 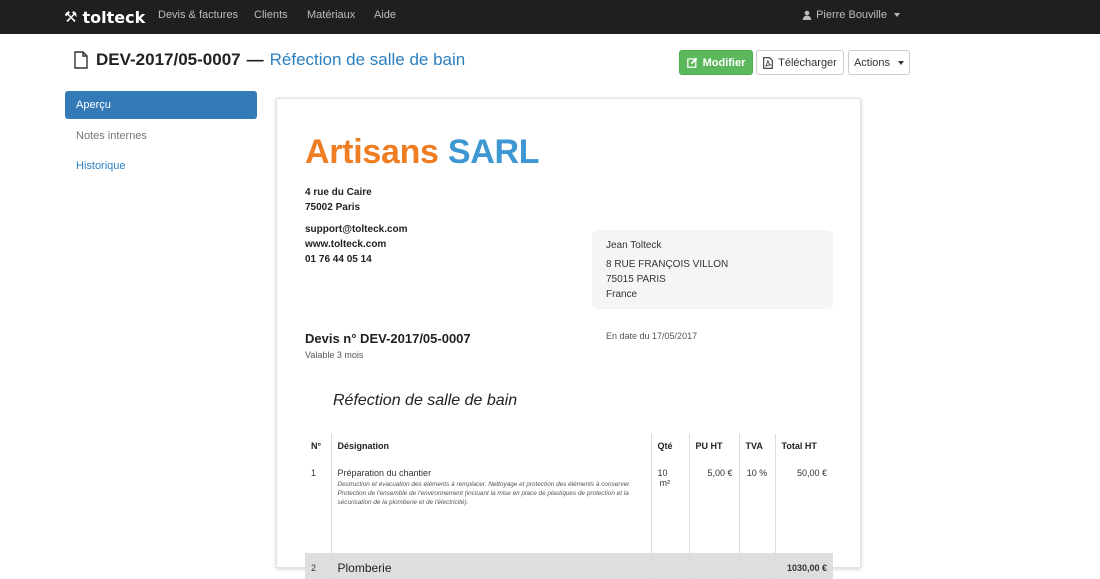 I want to click on sidebar-item-apercu: Aperçu, so click(x=161, y=105).